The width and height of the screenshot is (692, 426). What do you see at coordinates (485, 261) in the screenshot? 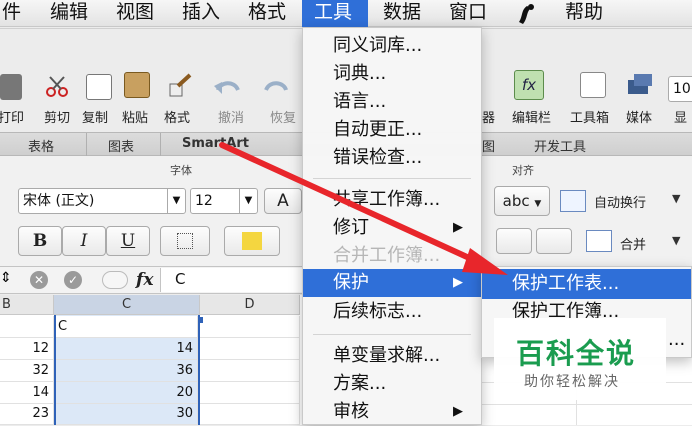
I see `arrow-head-icon` at bounding box center [485, 261].